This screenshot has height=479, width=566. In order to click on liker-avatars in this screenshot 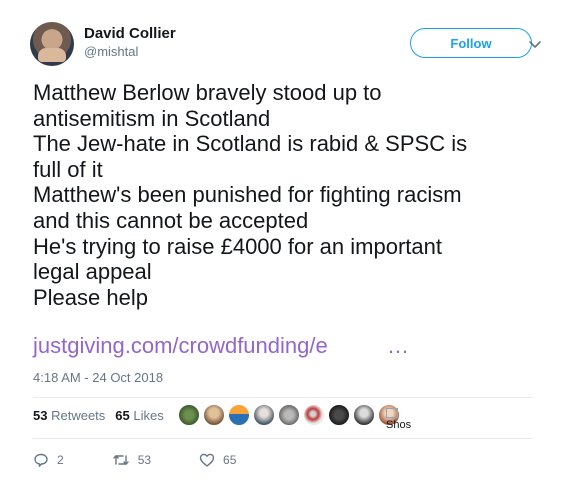, I will do `click(290, 415)`.